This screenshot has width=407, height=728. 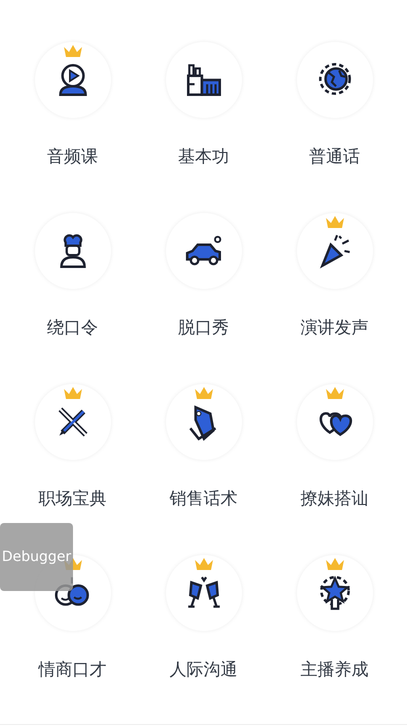 What do you see at coordinates (334, 499) in the screenshot?
I see `course-label: 撩妹搭讪` at bounding box center [334, 499].